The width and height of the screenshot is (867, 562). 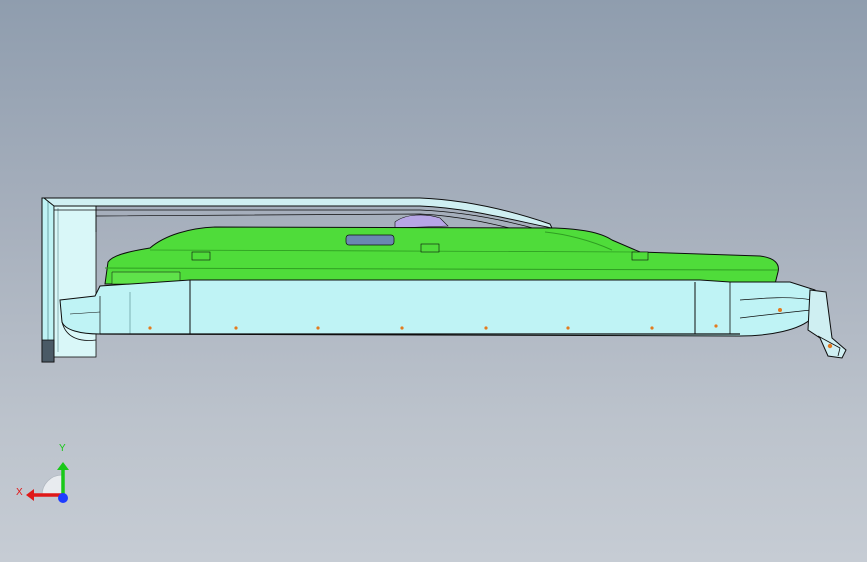 I want to click on y-axis-label: Y, so click(x=62, y=448).